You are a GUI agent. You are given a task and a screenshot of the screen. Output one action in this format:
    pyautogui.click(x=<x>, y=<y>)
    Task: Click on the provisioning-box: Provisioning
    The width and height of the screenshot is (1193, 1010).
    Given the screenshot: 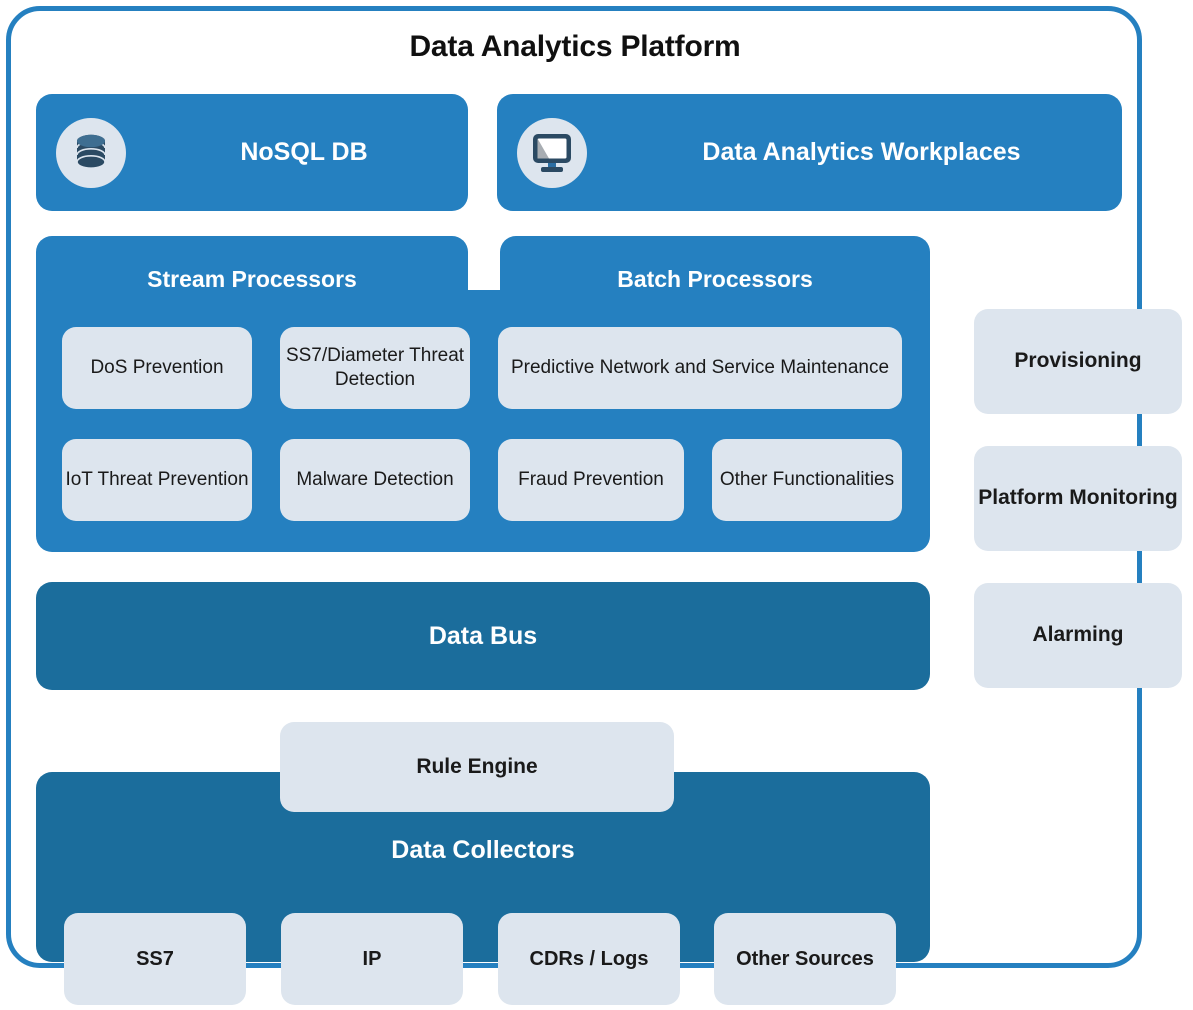 What is the action you would take?
    pyautogui.click(x=1078, y=361)
    